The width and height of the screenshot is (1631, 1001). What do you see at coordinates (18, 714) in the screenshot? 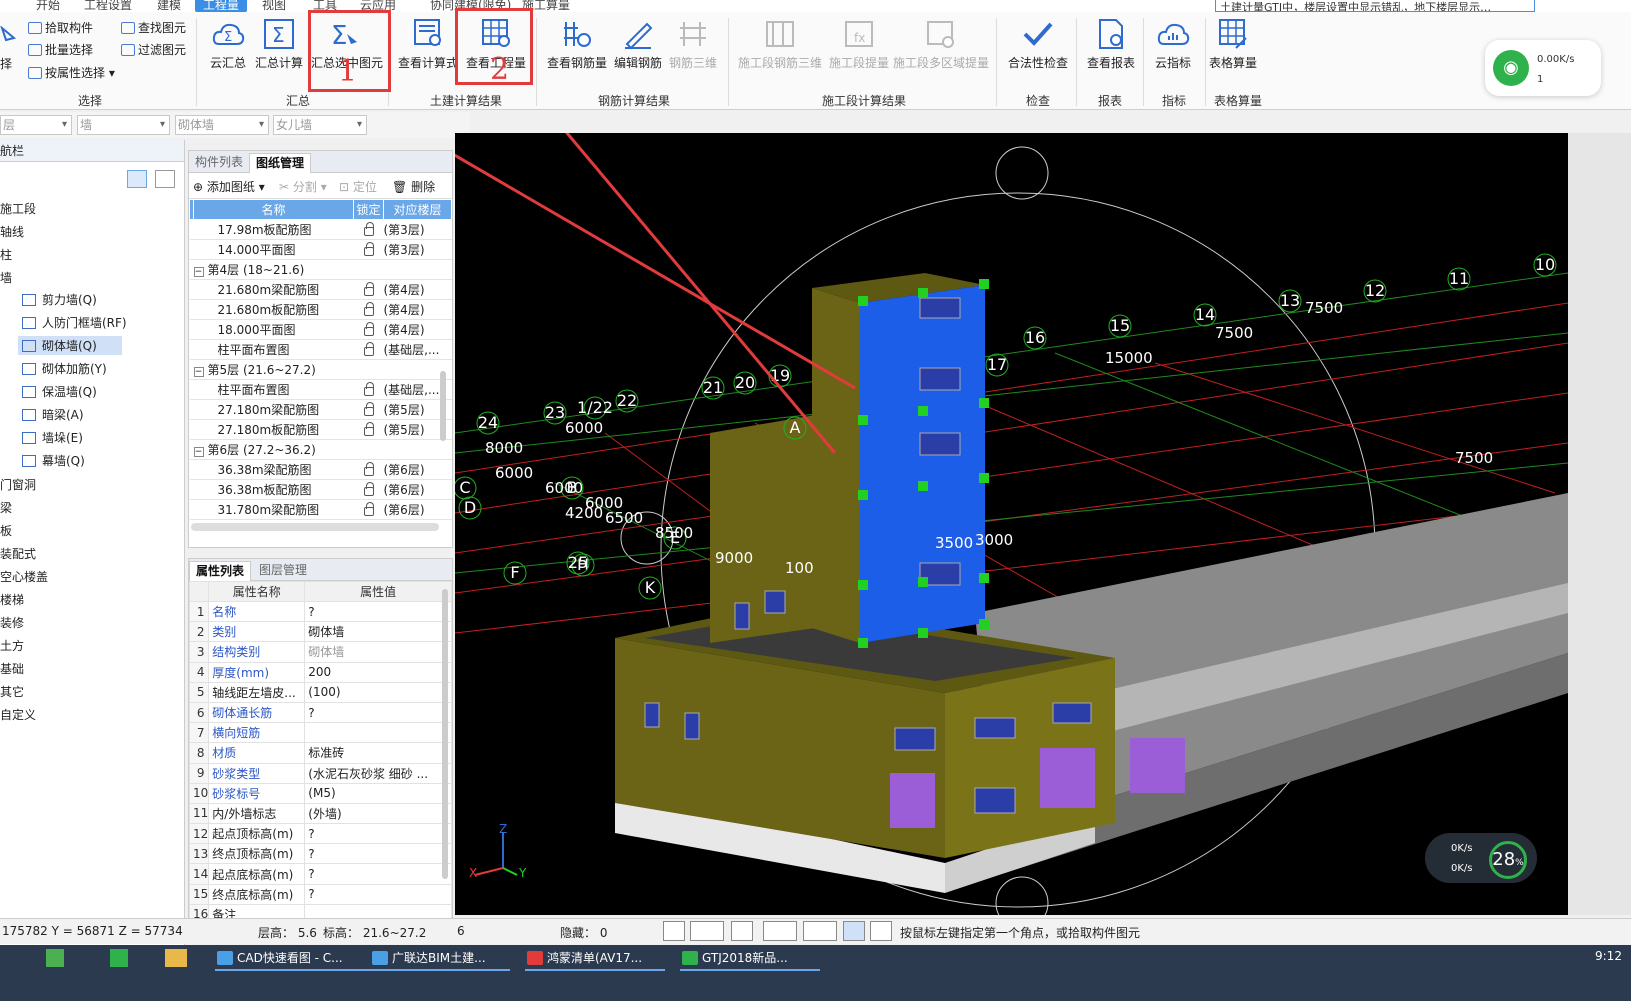
I see `nav-item-custom: 自定义` at bounding box center [18, 714].